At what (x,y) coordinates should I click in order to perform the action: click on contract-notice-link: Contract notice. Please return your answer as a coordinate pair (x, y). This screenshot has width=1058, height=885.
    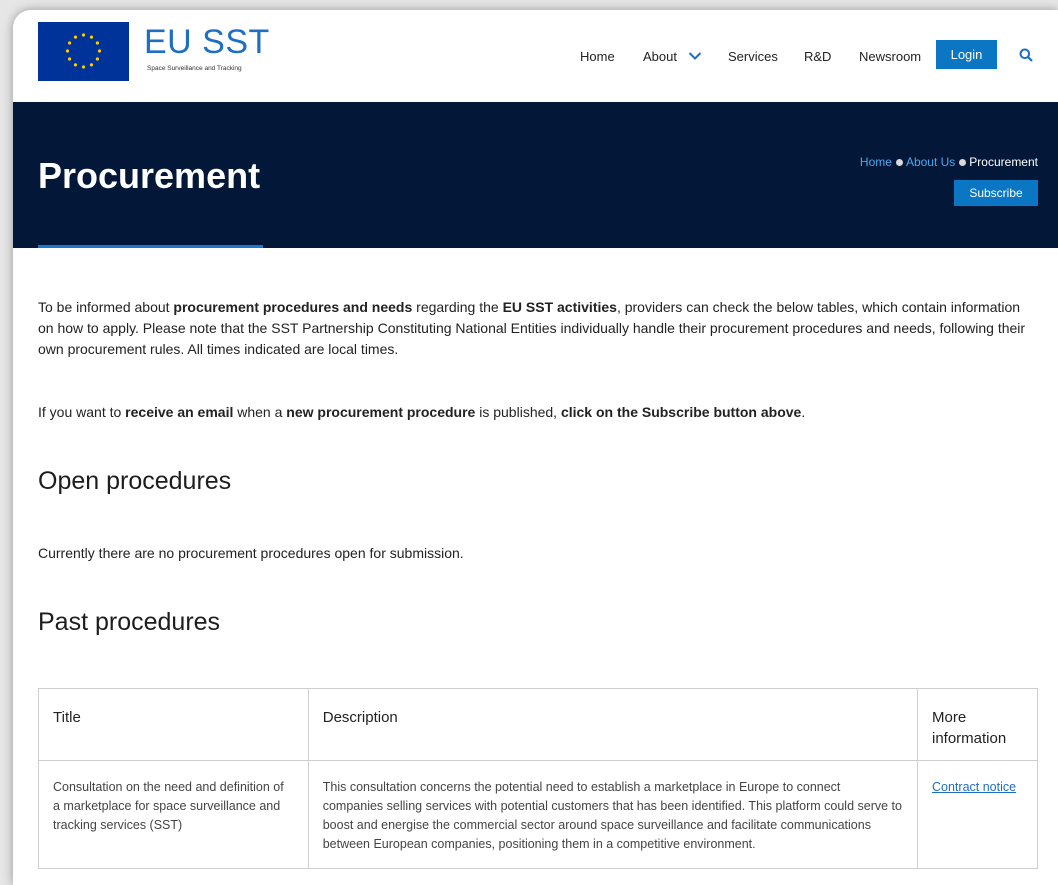
    Looking at the image, I should click on (974, 787).